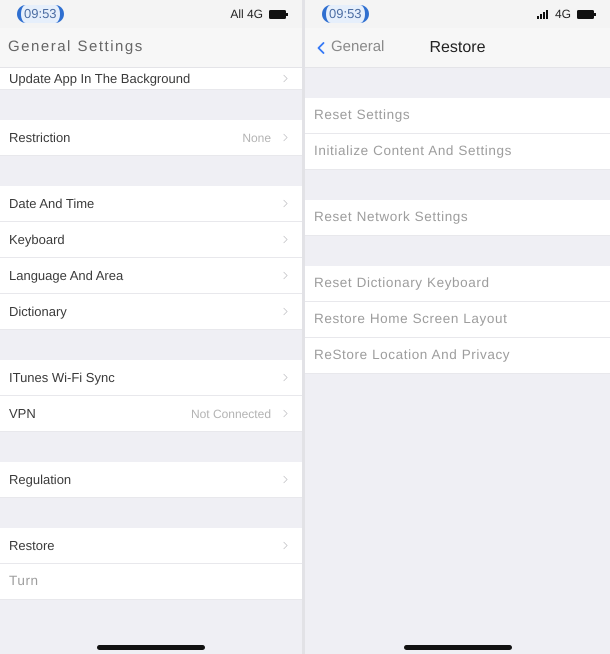 This screenshot has height=654, width=610. What do you see at coordinates (413, 151) in the screenshot?
I see `row-label: Initialize Content And Settings` at bounding box center [413, 151].